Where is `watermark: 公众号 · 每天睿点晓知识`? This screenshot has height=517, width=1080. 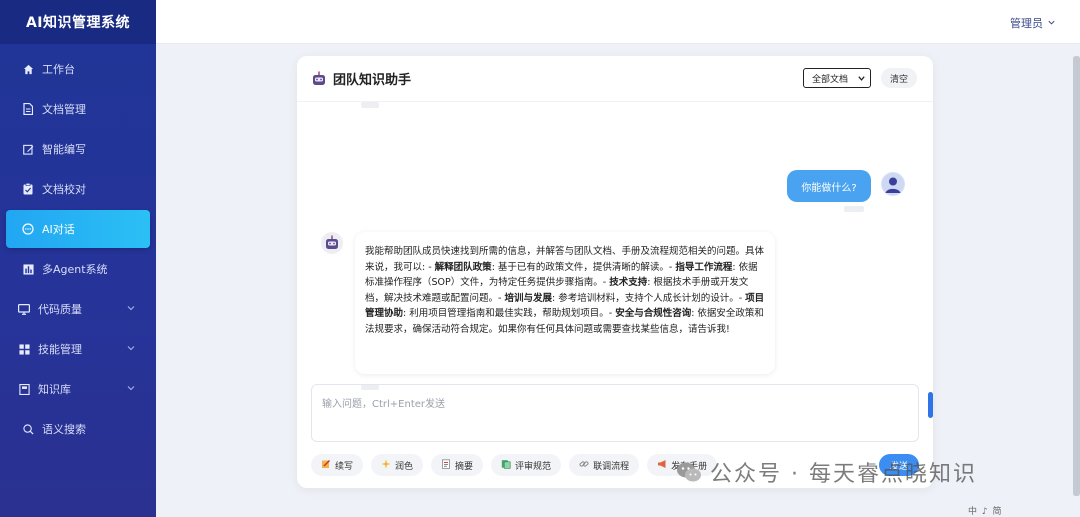 watermark: 公众号 · 每天睿点晓知识 is located at coordinates (826, 472).